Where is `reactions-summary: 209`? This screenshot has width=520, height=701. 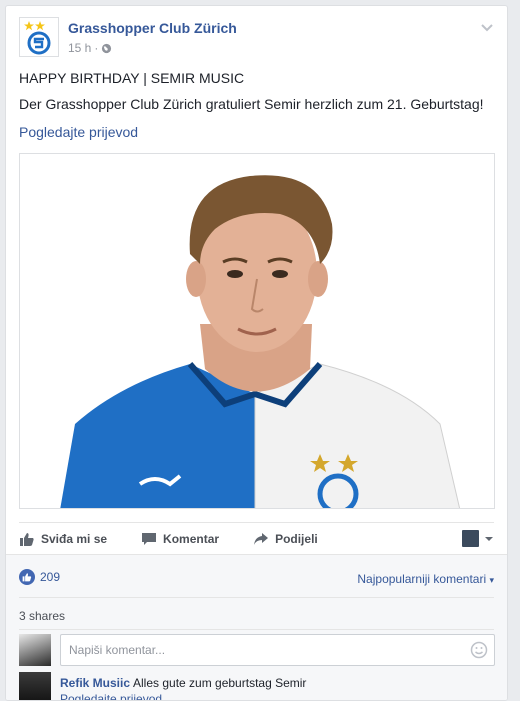
reactions-summary: 209 is located at coordinates (39, 577).